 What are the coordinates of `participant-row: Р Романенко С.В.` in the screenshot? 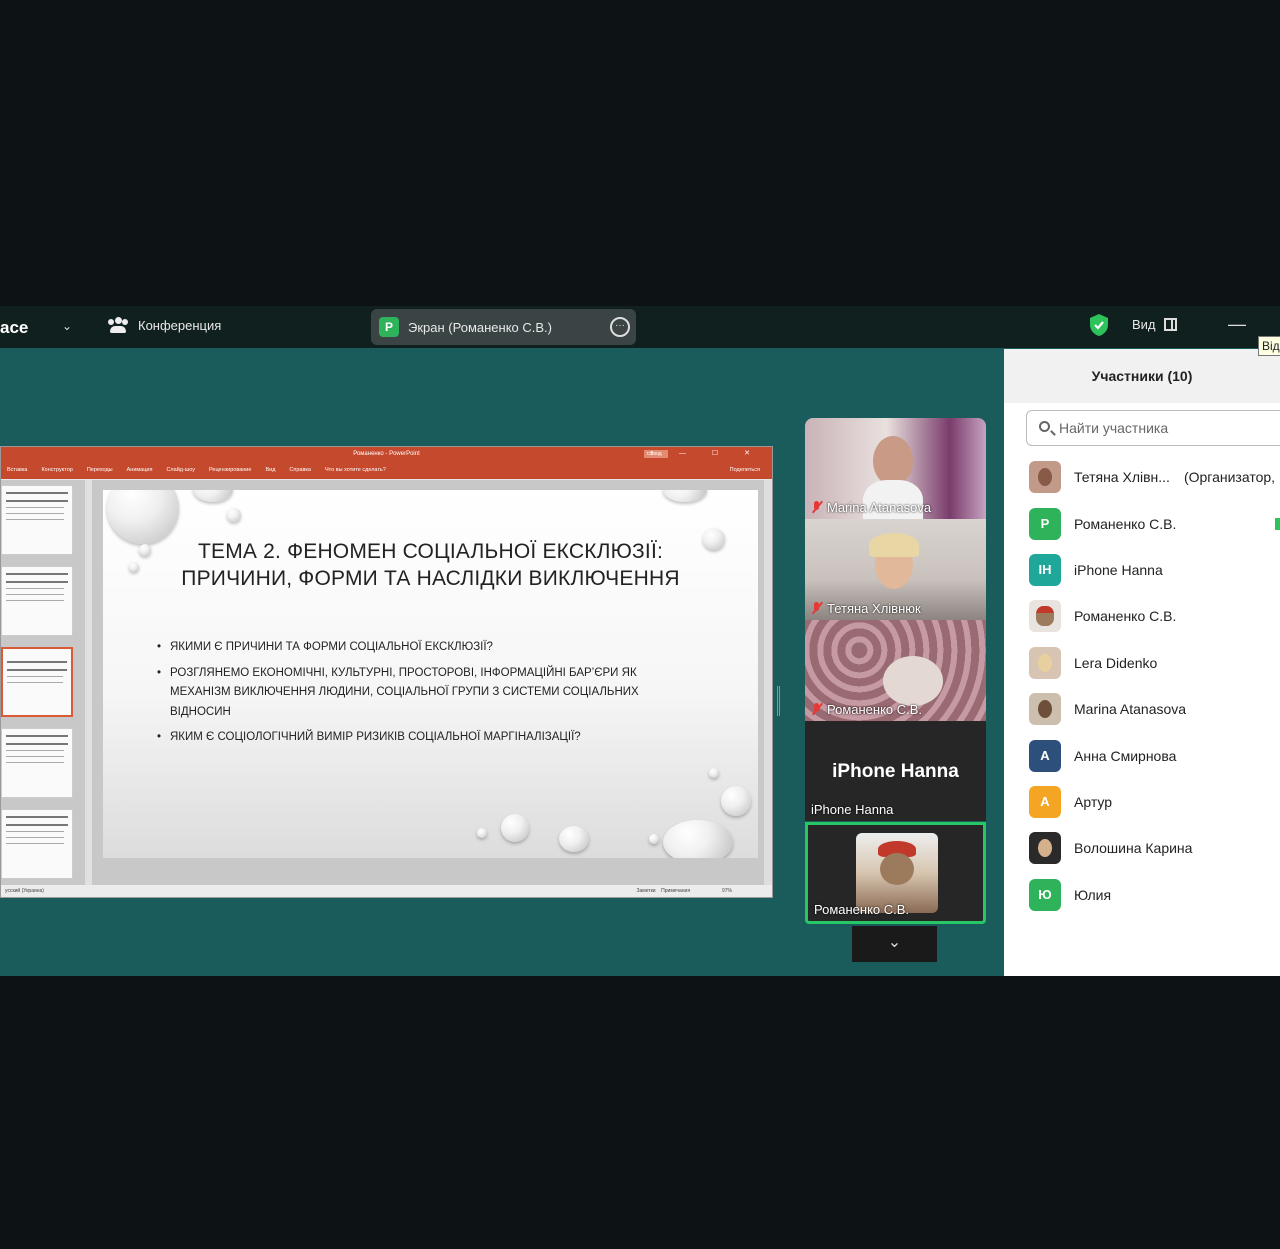 It's located at (1142, 523).